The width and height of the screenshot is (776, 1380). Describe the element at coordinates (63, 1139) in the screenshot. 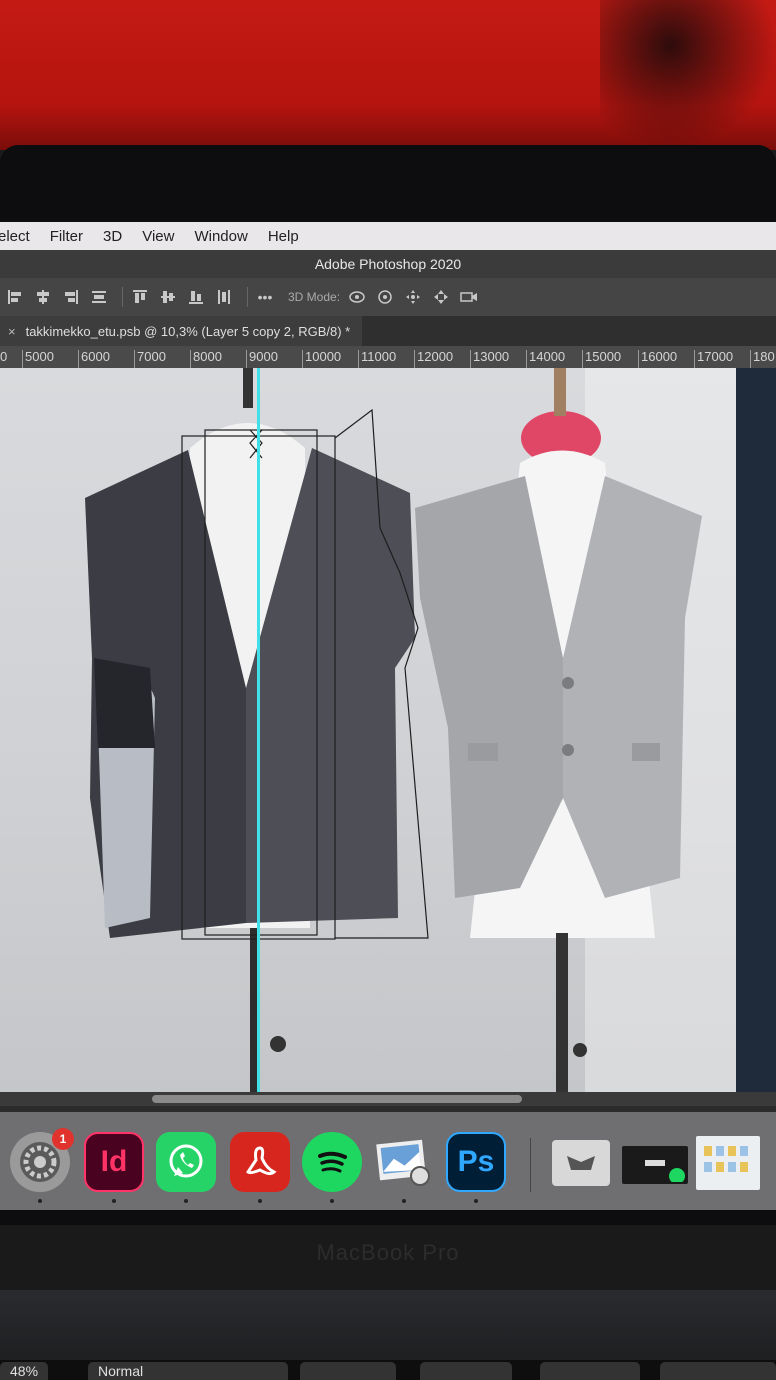

I see `notification-badge: 1` at that location.